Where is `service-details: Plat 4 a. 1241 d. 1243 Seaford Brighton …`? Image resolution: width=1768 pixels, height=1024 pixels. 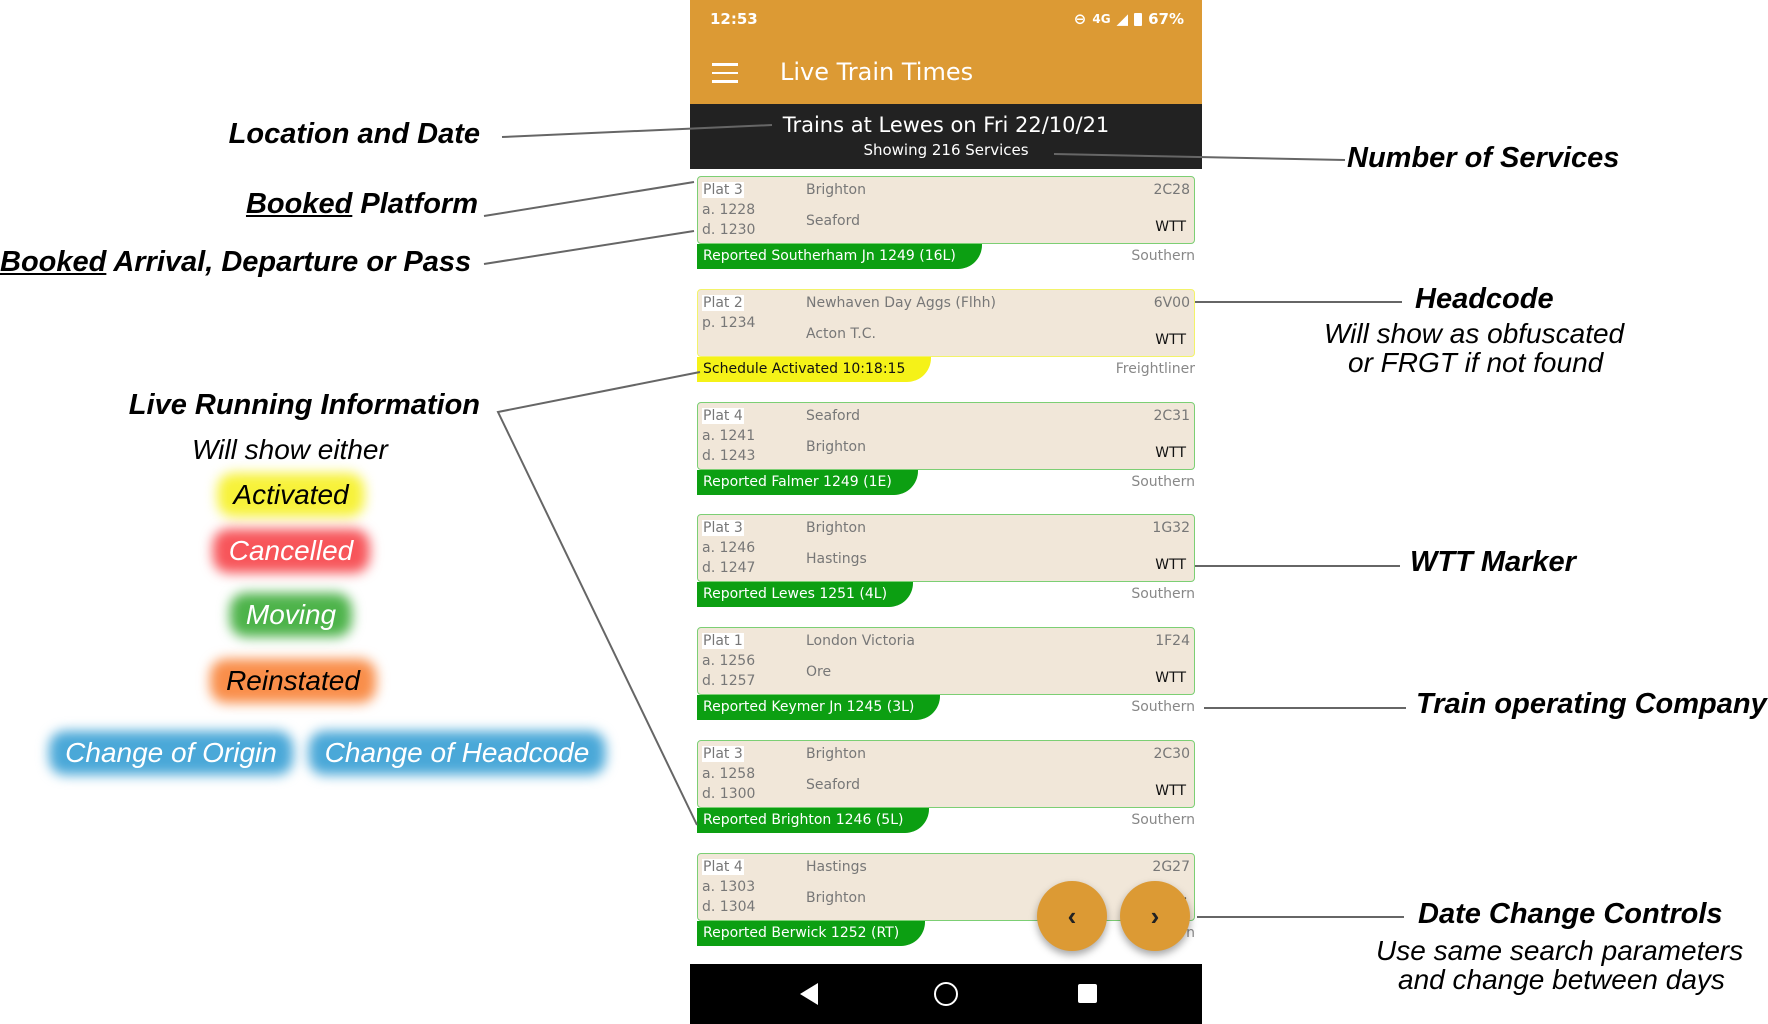
service-details: Plat 4 a. 1241 d. 1243 Seaford Brighton … is located at coordinates (946, 435).